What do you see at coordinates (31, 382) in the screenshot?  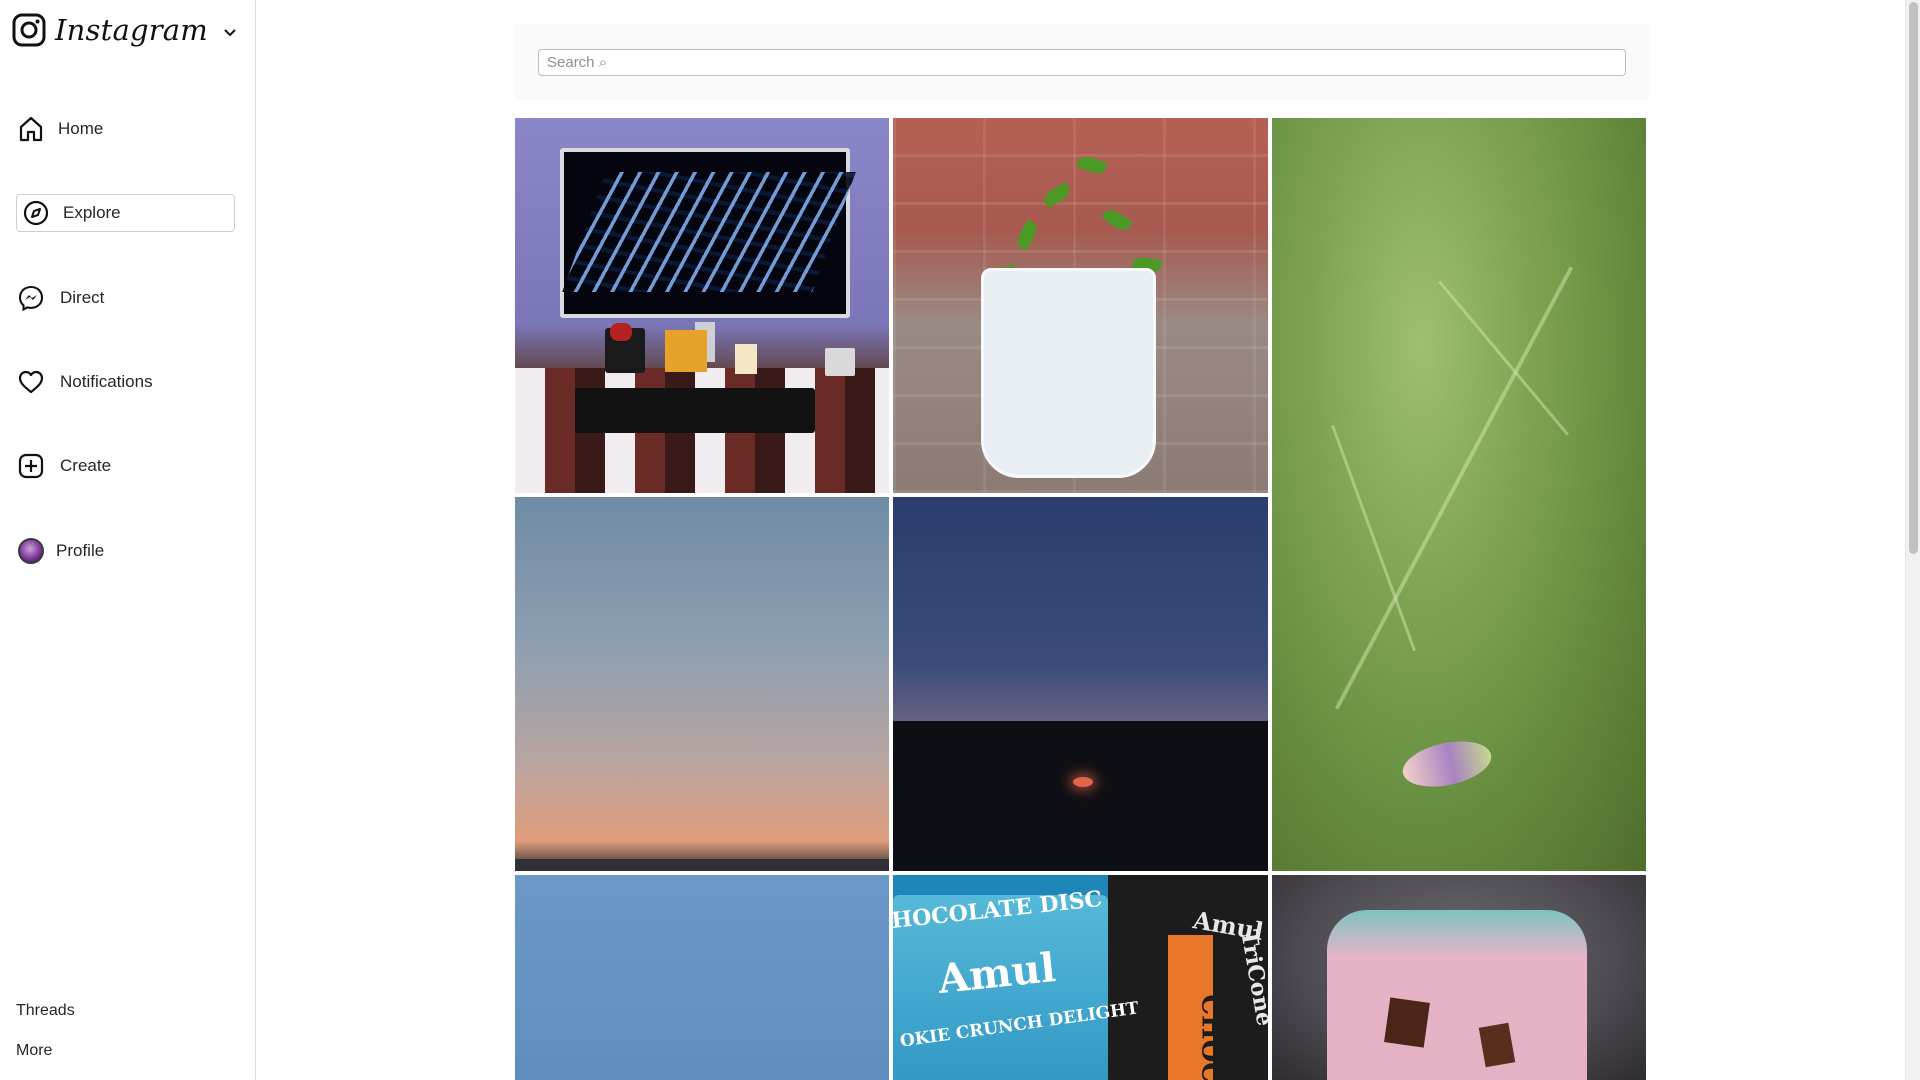 I see `heart-icon` at bounding box center [31, 382].